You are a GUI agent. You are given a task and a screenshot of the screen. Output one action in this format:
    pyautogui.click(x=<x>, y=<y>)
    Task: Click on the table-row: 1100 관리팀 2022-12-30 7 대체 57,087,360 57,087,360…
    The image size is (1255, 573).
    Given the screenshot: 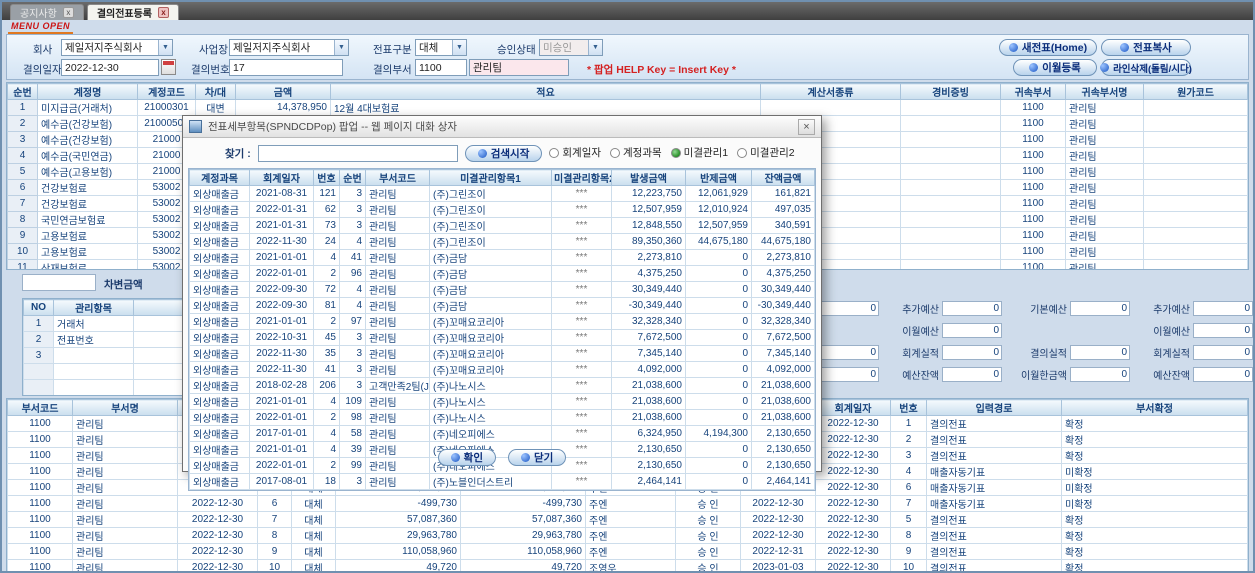 What is the action you would take?
    pyautogui.click(x=627, y=519)
    